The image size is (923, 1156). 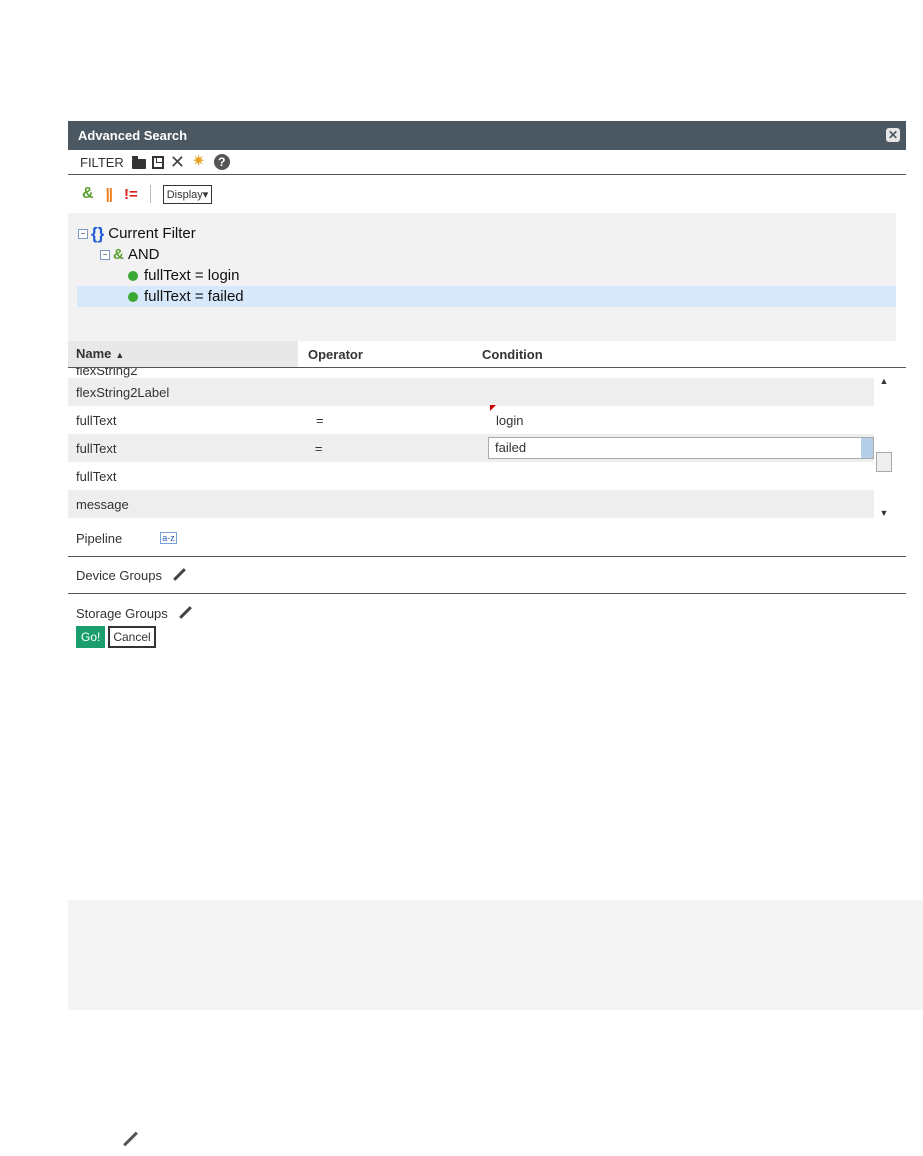 What do you see at coordinates (512, 354) in the screenshot?
I see `column-header-condition: Condition` at bounding box center [512, 354].